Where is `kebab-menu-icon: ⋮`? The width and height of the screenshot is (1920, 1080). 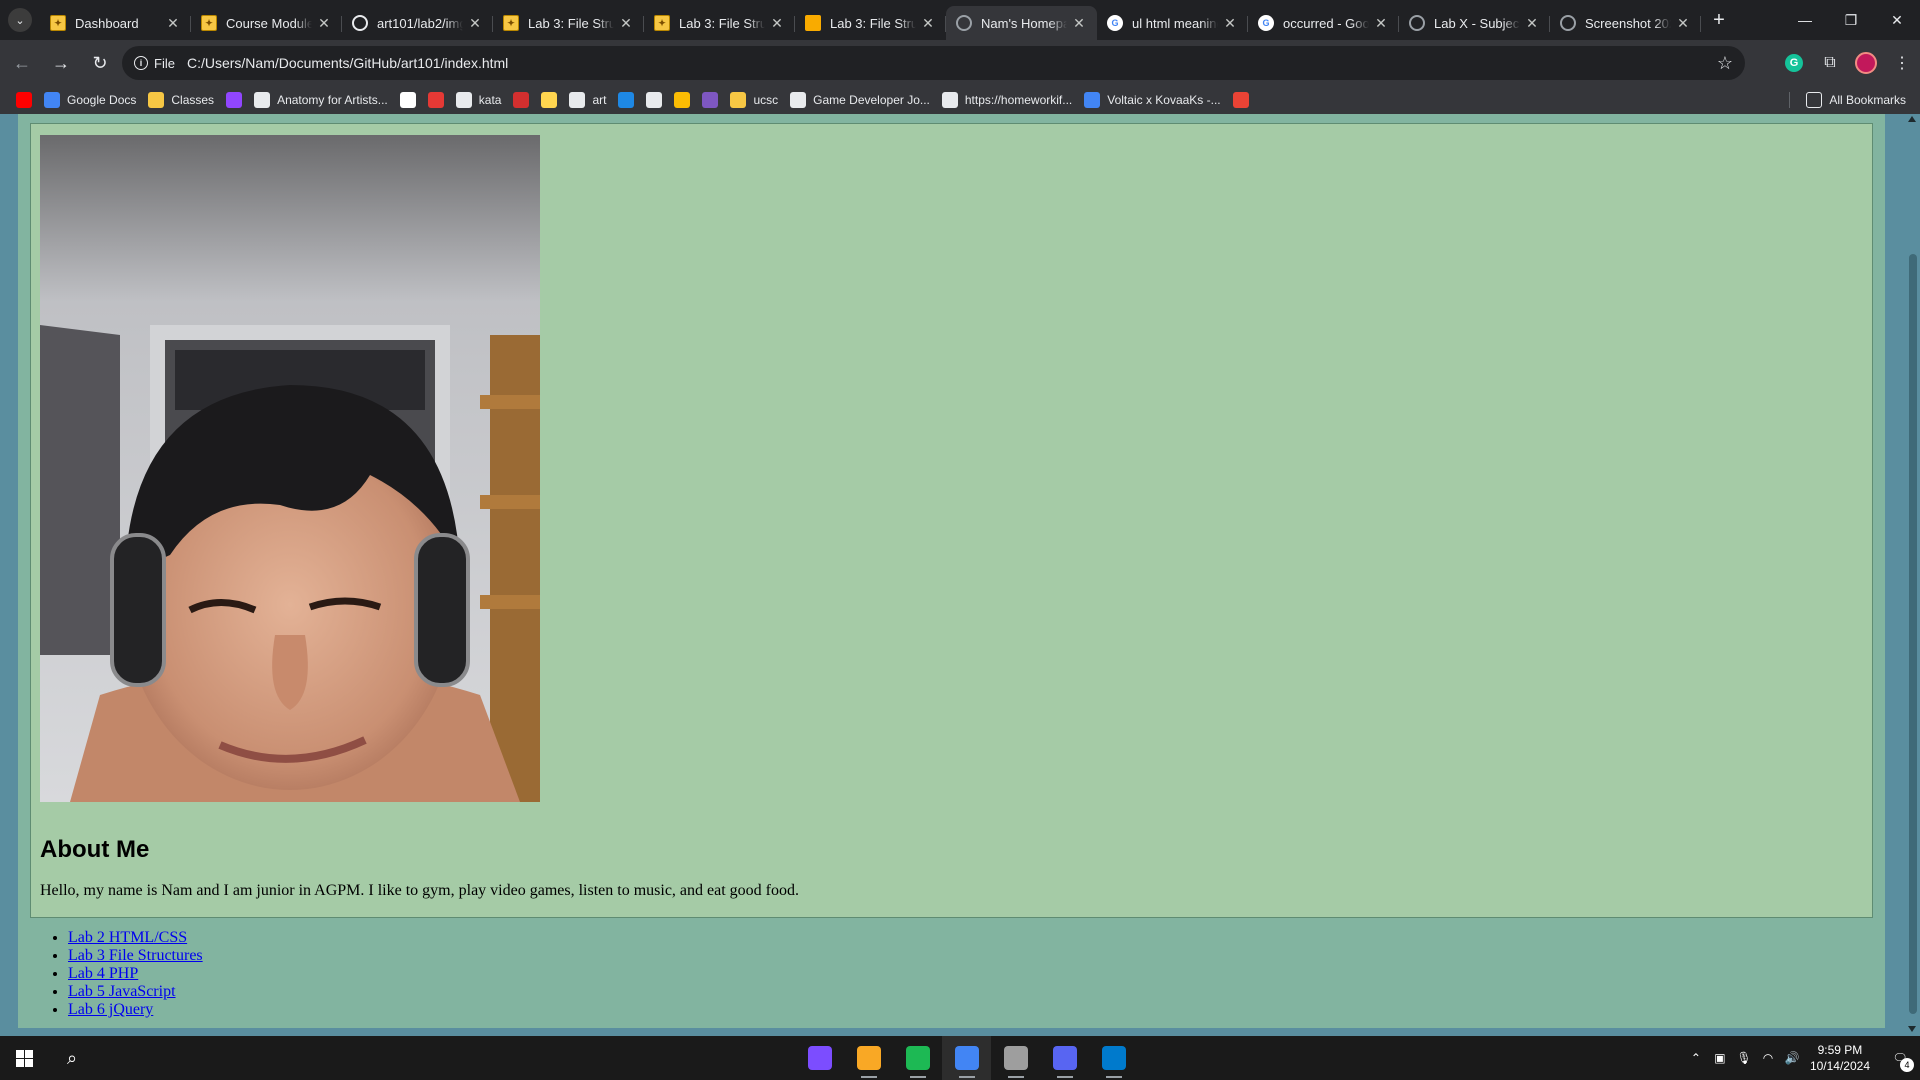 kebab-menu-icon: ⋮ is located at coordinates (1902, 63).